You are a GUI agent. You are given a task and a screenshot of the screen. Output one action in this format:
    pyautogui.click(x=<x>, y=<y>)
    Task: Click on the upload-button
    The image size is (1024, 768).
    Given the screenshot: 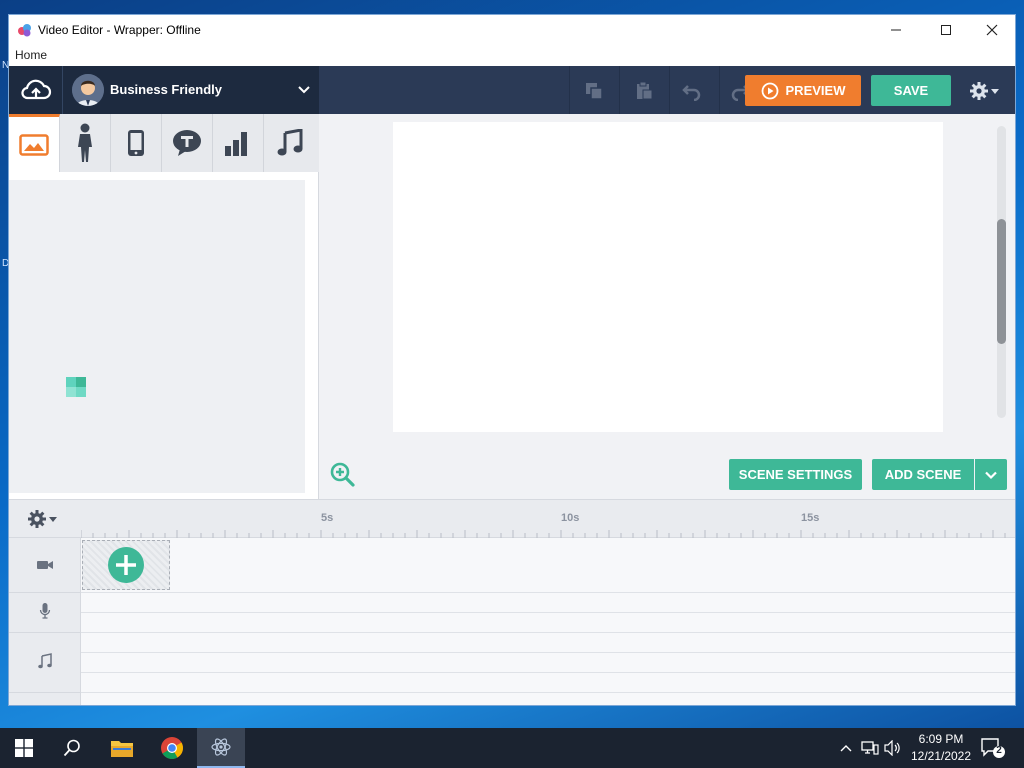 What is the action you would take?
    pyautogui.click(x=36, y=90)
    